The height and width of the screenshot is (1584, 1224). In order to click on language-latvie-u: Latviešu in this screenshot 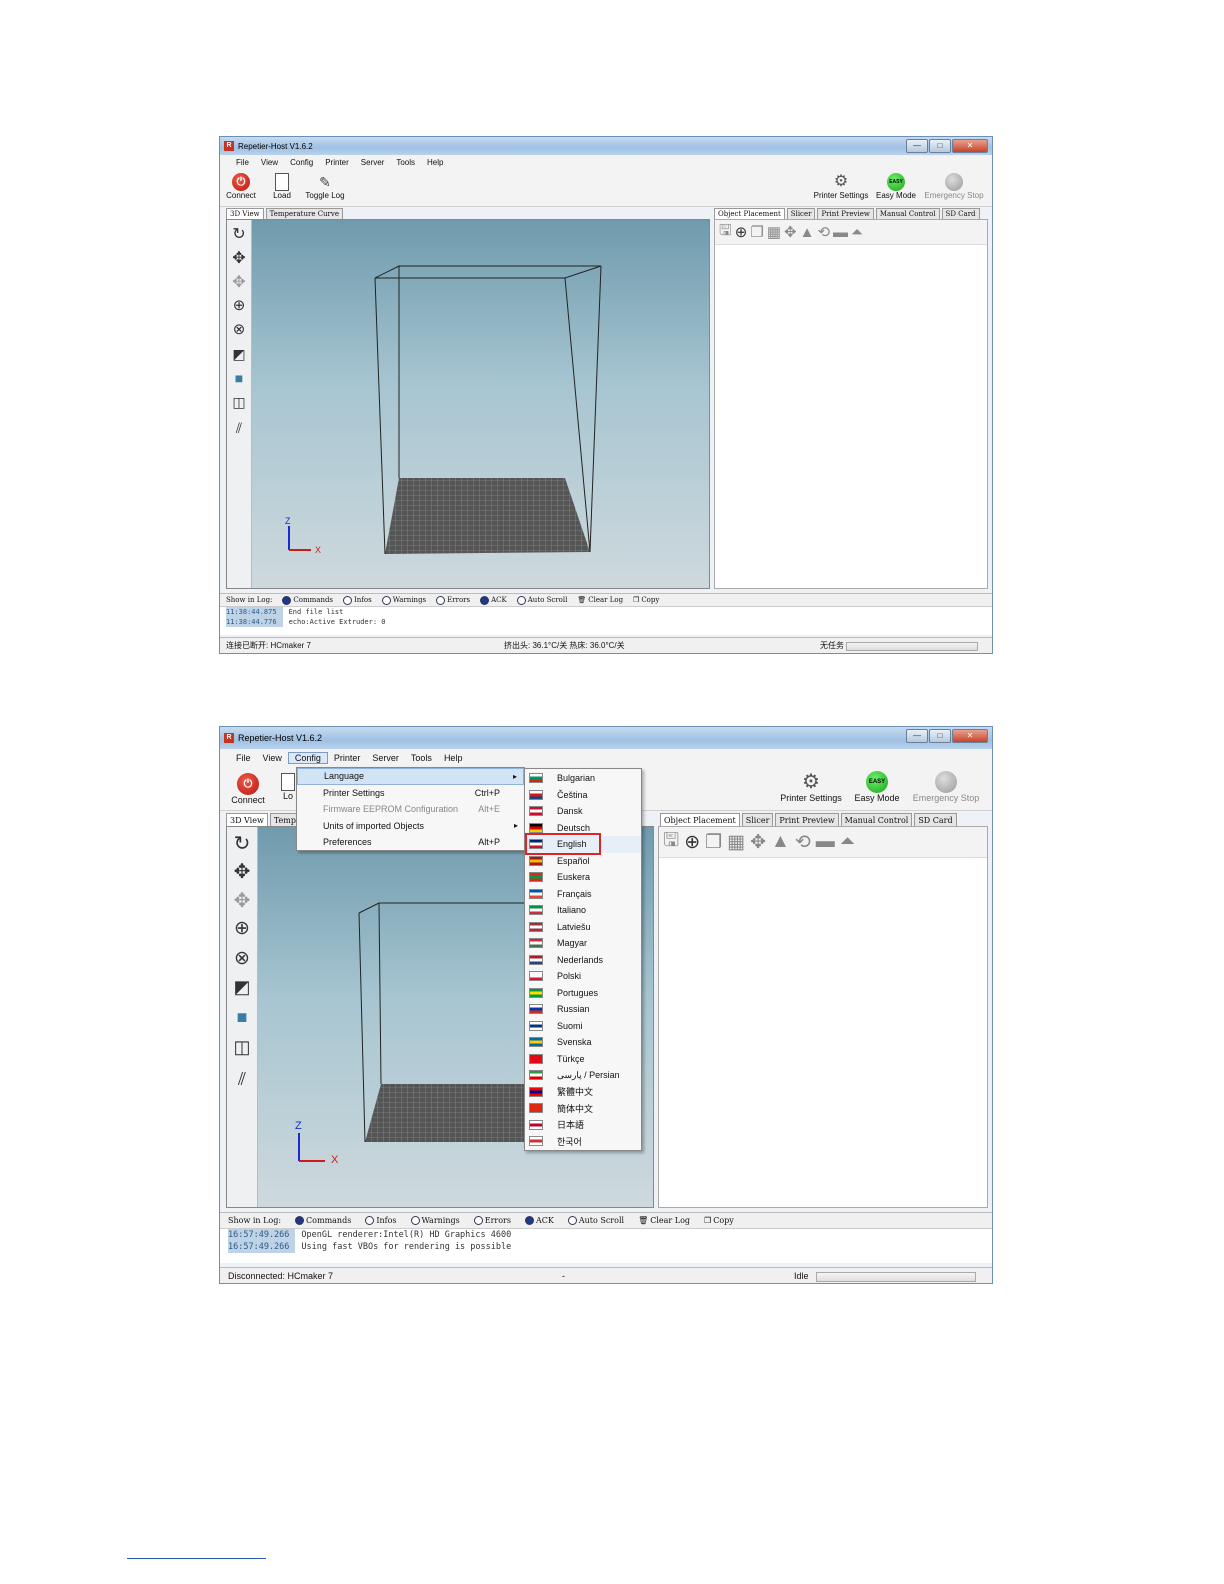, I will do `click(583, 927)`.